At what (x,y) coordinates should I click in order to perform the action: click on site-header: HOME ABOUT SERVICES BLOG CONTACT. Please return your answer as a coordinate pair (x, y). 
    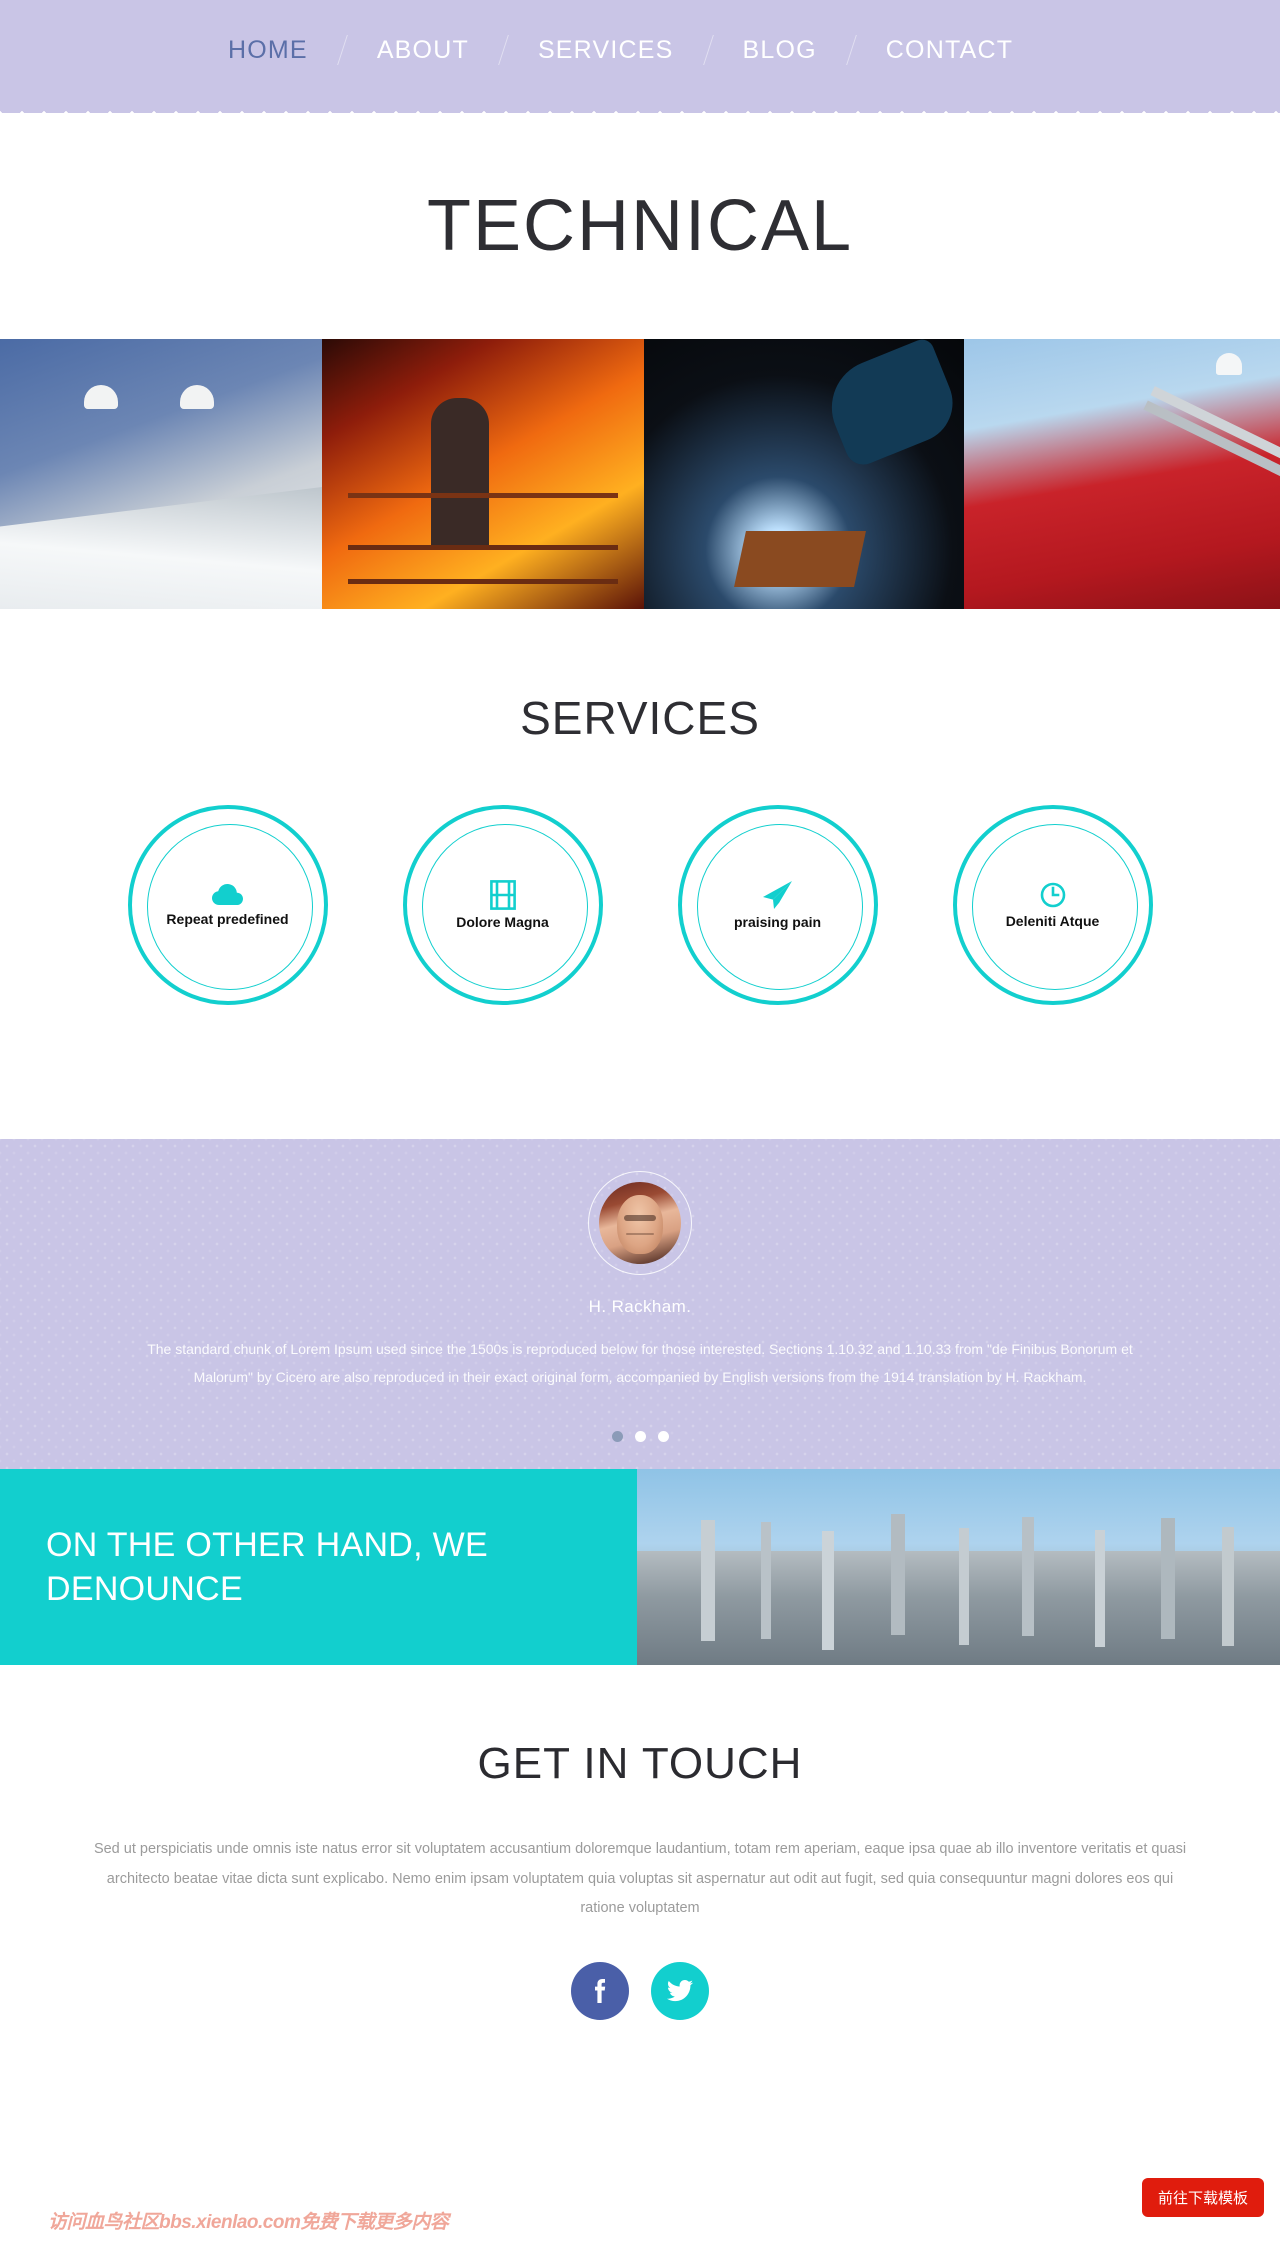
    Looking at the image, I should click on (640, 57).